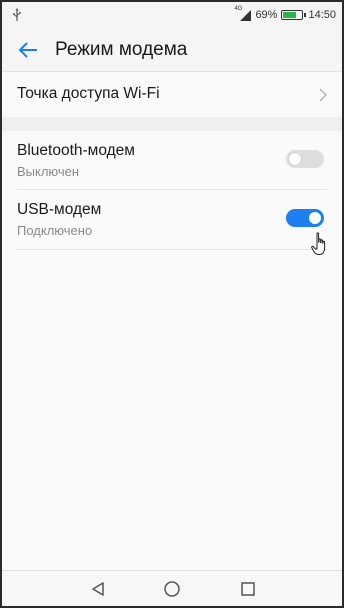 The height and width of the screenshot is (608, 344). What do you see at coordinates (88, 93) in the screenshot?
I see `wifi-hotspot-label: Точка доступа Wi-Fi` at bounding box center [88, 93].